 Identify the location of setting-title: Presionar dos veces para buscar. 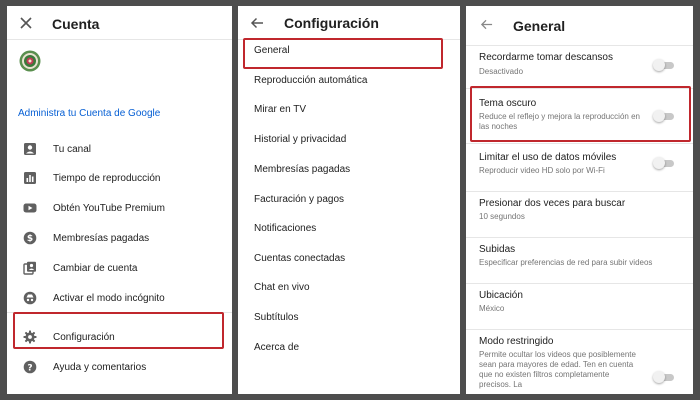
(552, 203).